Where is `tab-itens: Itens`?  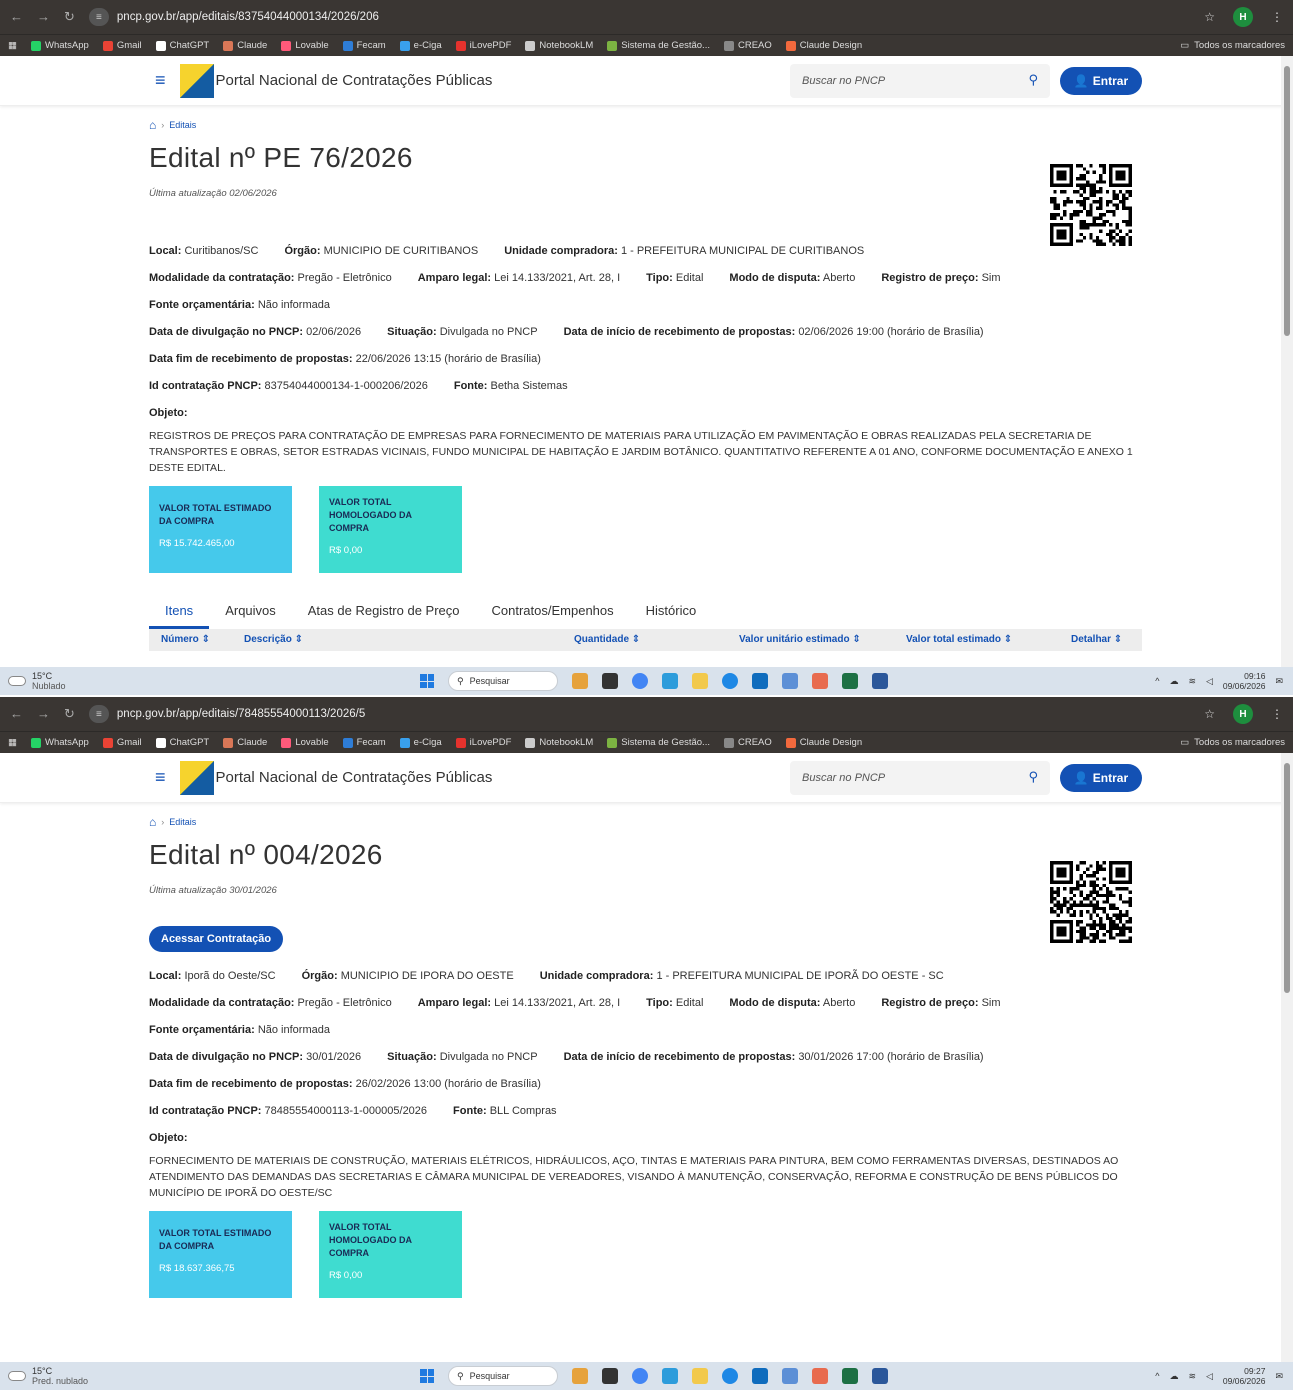 tab-itens: Itens is located at coordinates (179, 614).